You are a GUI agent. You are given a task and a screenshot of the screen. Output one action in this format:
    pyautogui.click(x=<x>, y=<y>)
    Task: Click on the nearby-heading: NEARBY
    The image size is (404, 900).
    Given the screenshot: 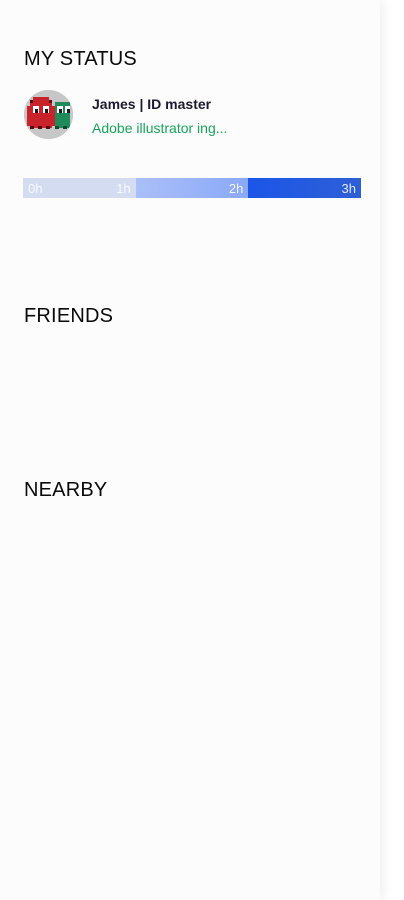 What is the action you would take?
    pyautogui.click(x=66, y=490)
    